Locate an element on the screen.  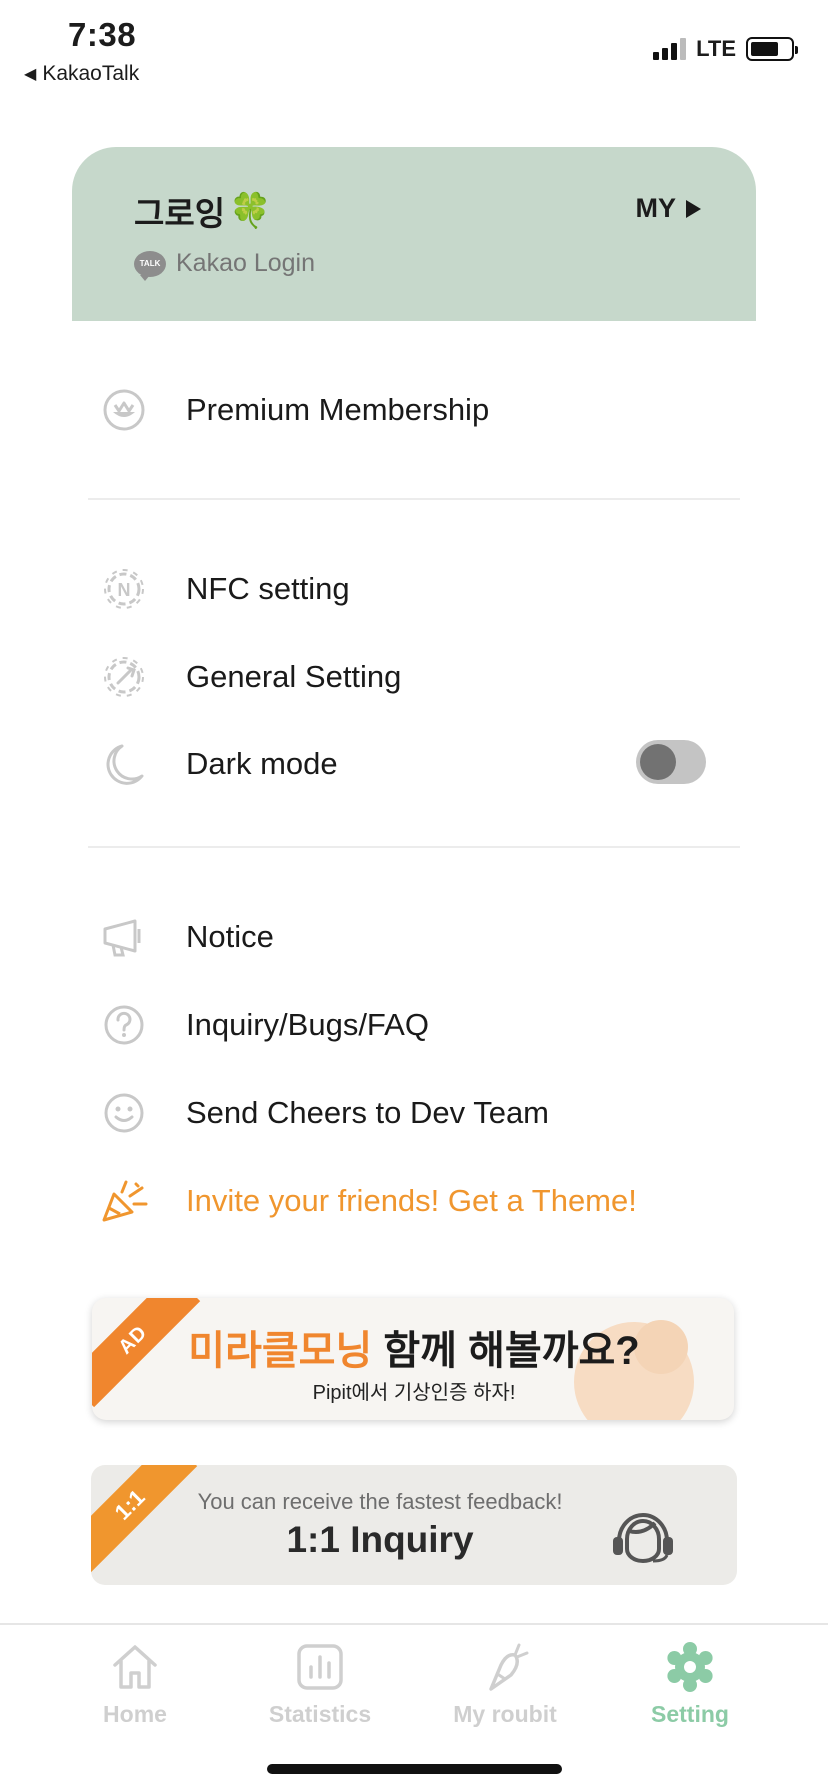
inquiry-title: 1:1 Inquiry is located at coordinates (380, 1539).